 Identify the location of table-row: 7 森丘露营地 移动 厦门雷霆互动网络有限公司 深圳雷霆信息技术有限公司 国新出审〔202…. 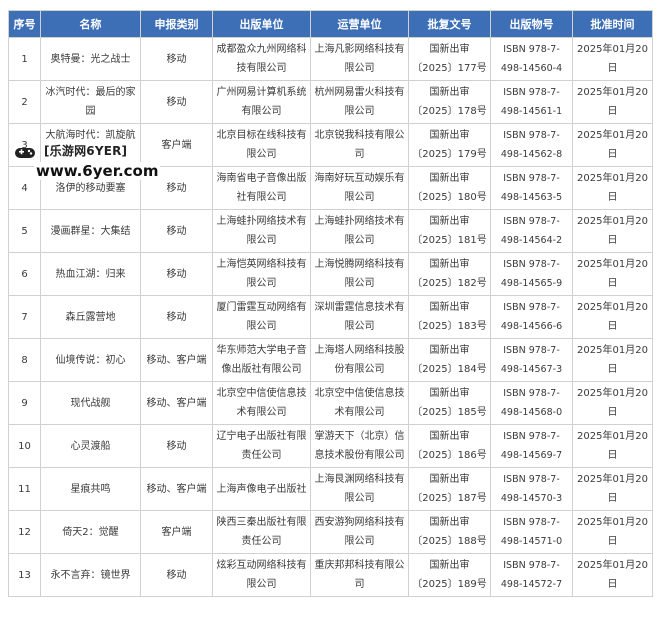
(330, 317).